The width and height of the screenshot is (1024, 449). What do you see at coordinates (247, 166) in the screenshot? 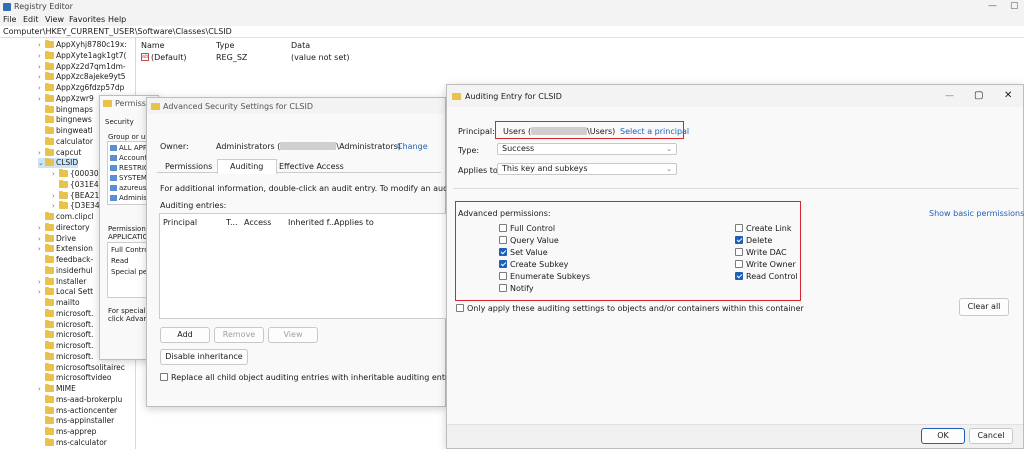
I see `tab-auditing-active: Auditing` at bounding box center [247, 166].